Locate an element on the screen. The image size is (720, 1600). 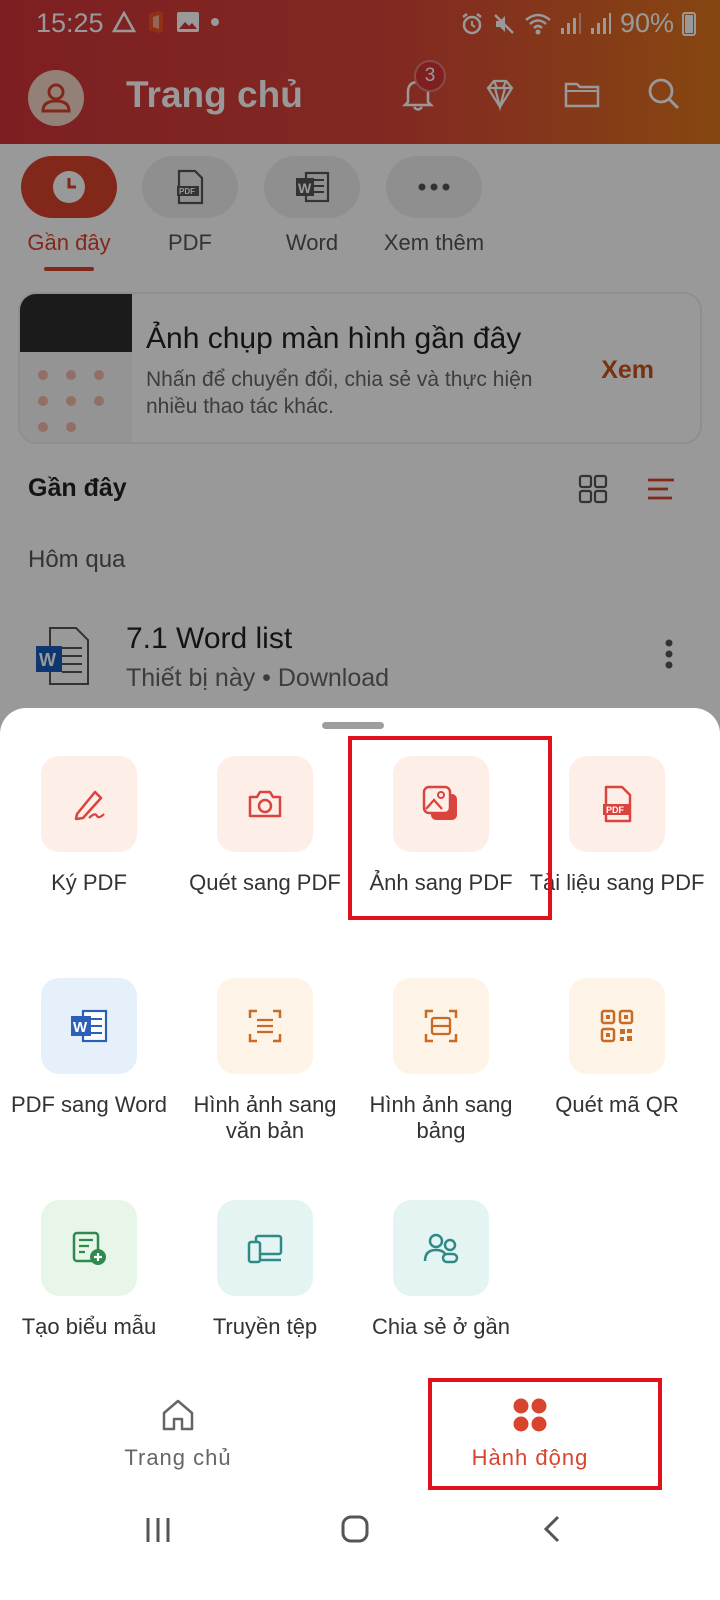
action-label: Tài liệu sang PDF is located at coordinates (617, 882).